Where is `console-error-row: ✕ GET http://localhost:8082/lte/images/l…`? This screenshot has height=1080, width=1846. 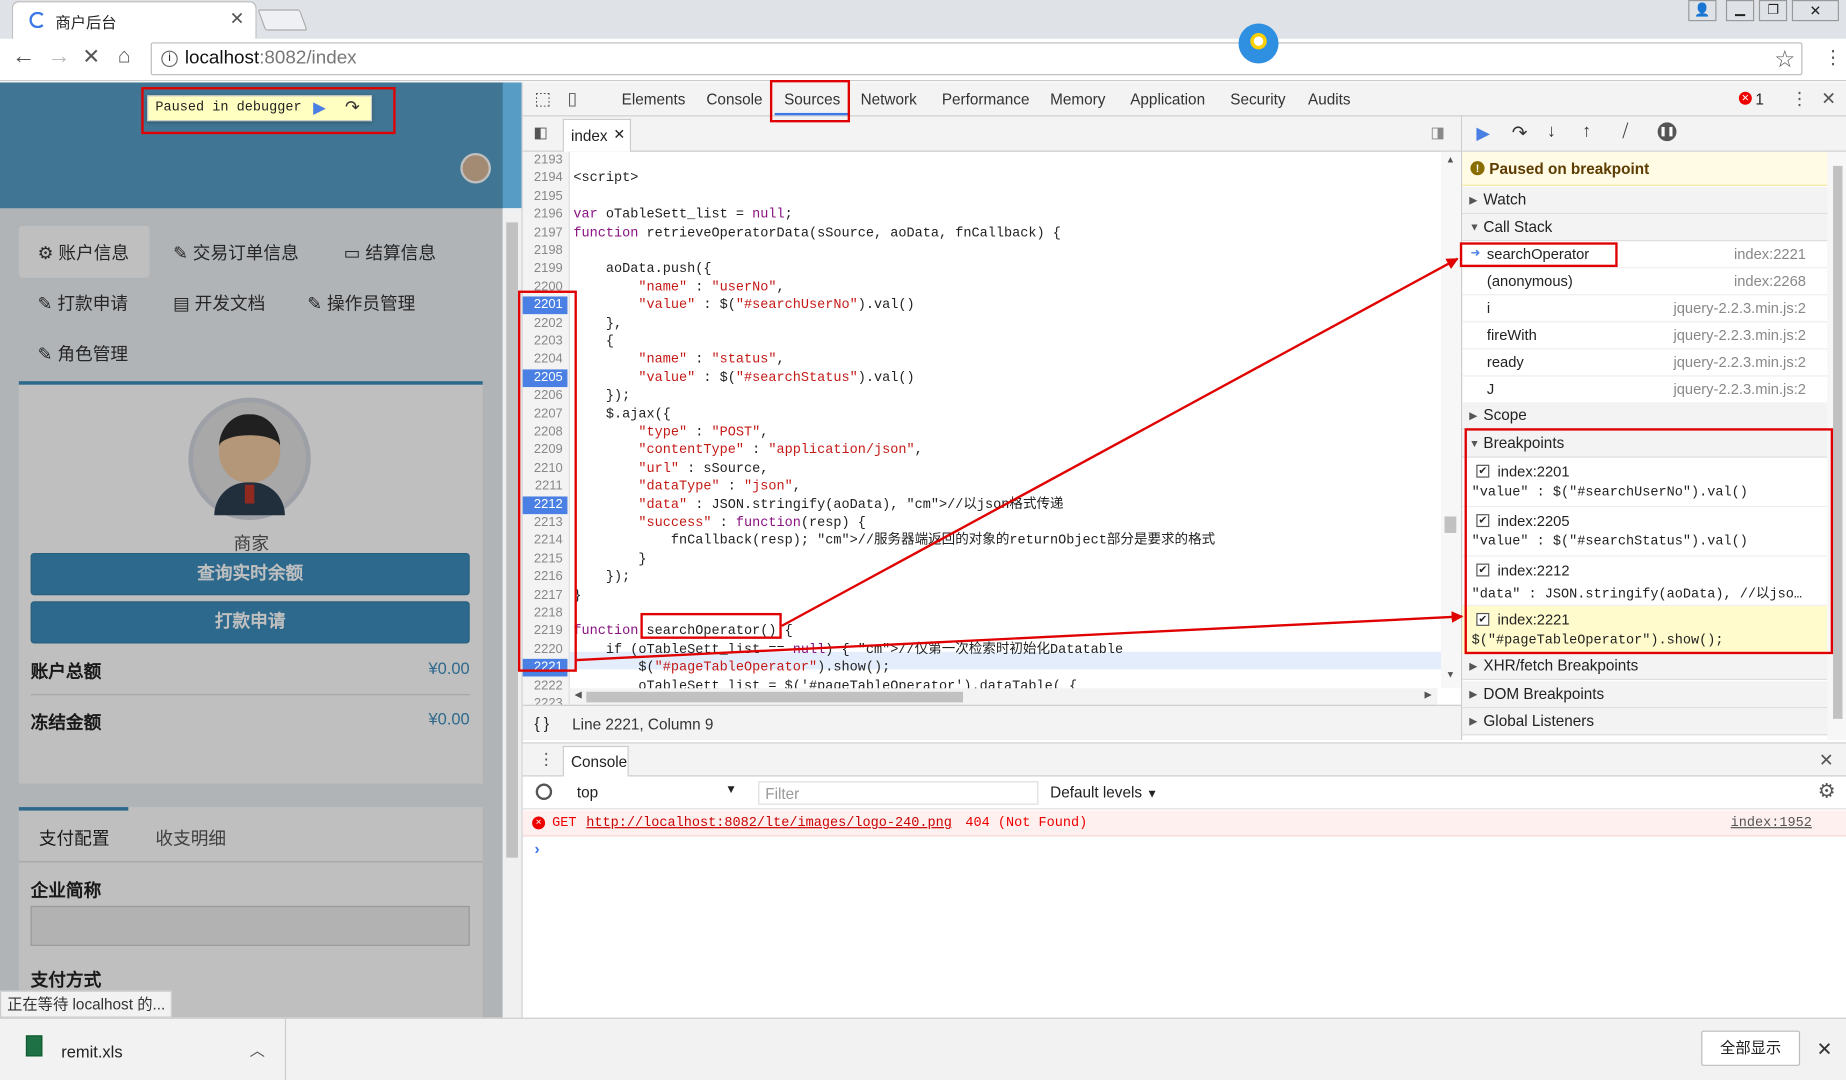 console-error-row: ✕ GET http://localhost:8082/lte/images/l… is located at coordinates (1184, 823).